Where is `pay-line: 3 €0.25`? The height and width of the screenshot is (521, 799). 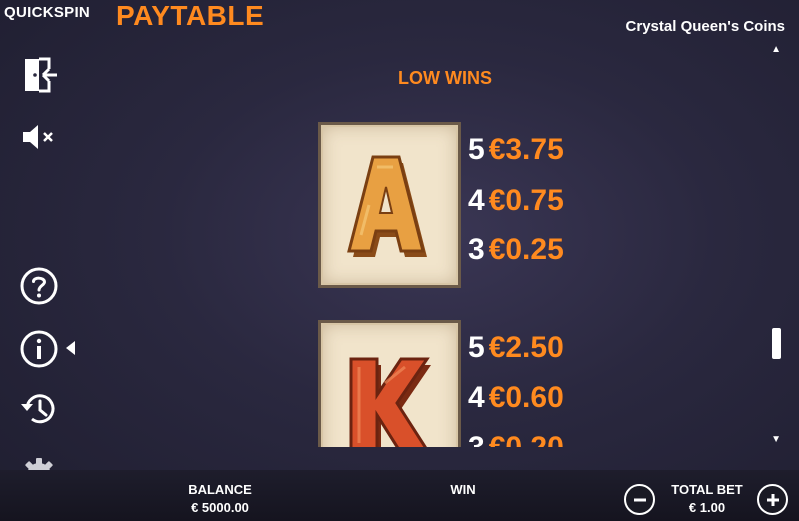
pay-line: 3 €0.25 is located at coordinates (516, 250).